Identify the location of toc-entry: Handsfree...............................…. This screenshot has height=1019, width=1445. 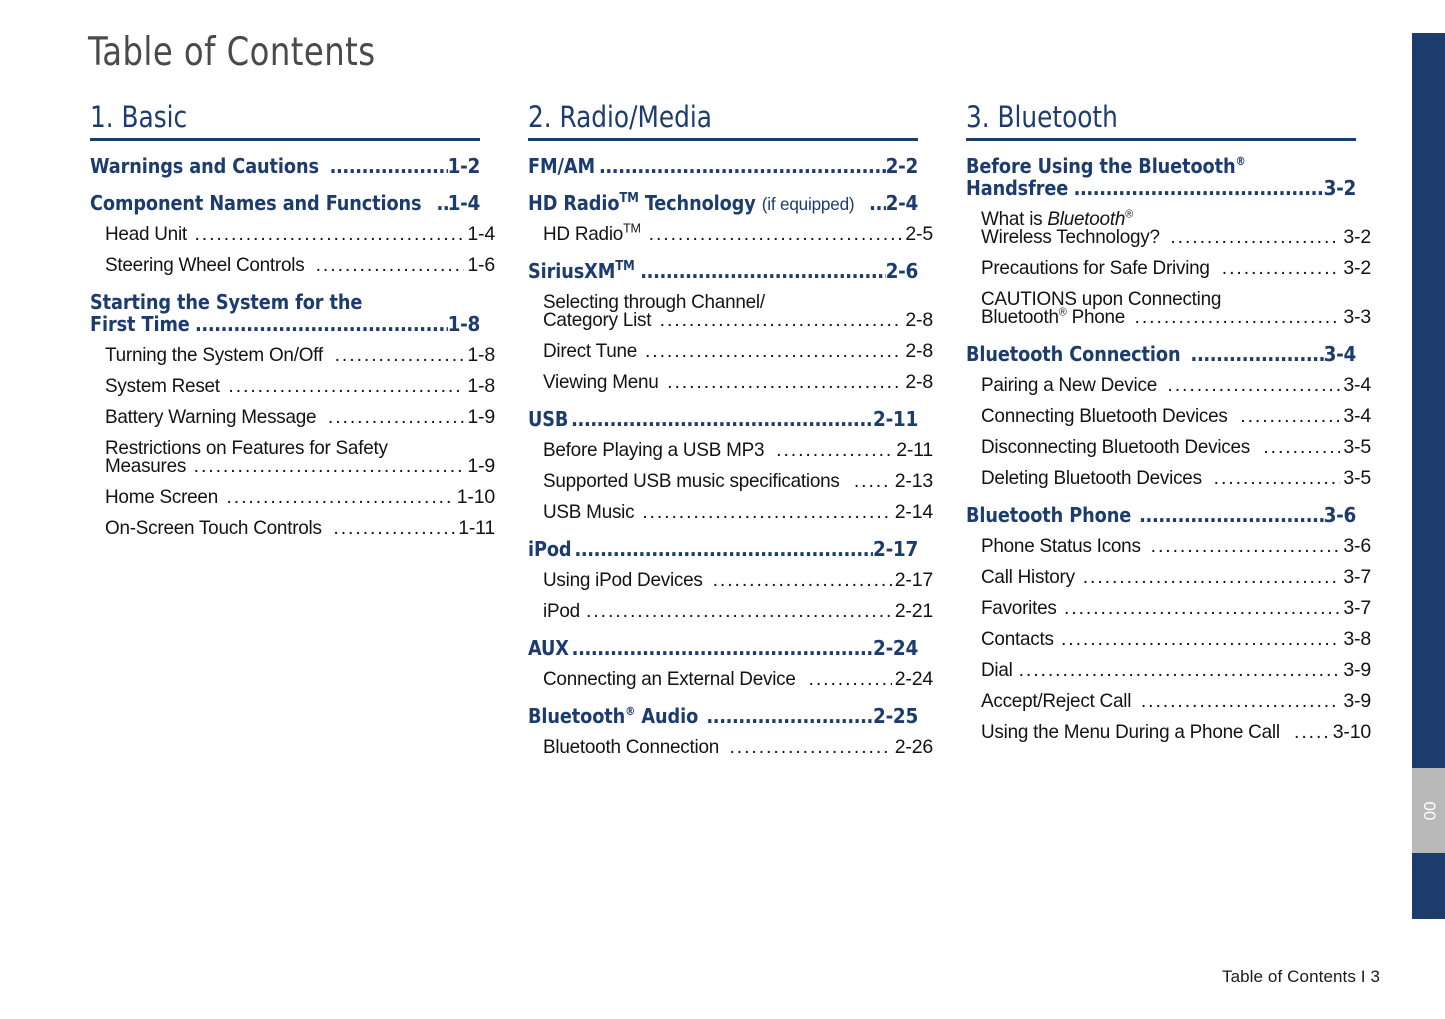
(1161, 188).